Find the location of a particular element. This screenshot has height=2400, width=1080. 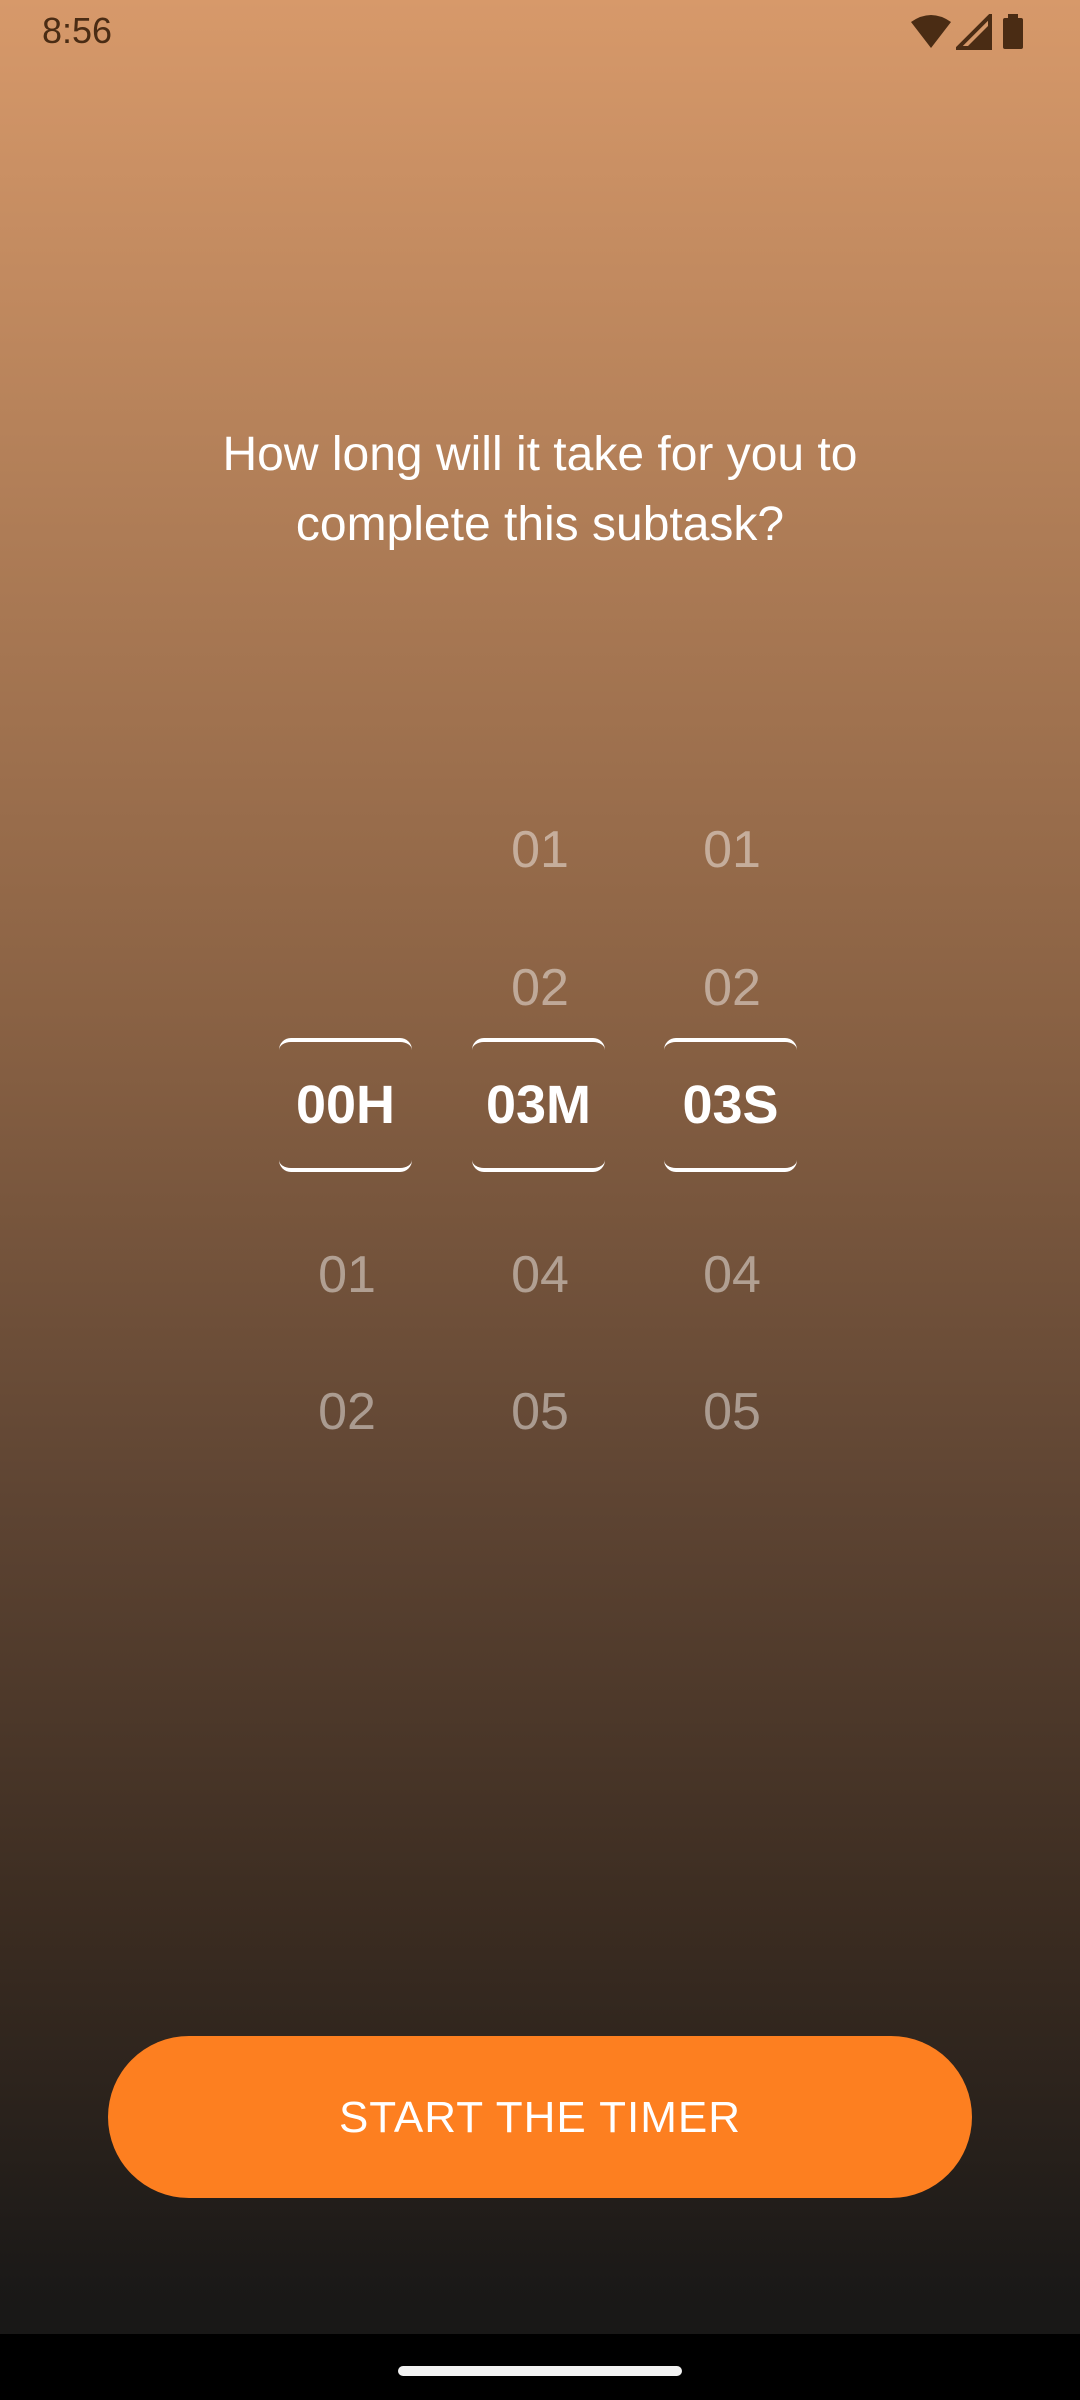

minutes-option-below-2: 05 is located at coordinates (540, 1412).